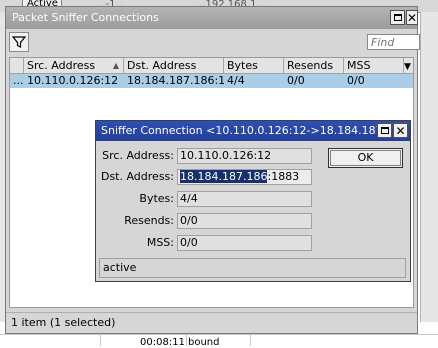  What do you see at coordinates (162, 342) in the screenshot?
I see `background-time: 00:08:11` at bounding box center [162, 342].